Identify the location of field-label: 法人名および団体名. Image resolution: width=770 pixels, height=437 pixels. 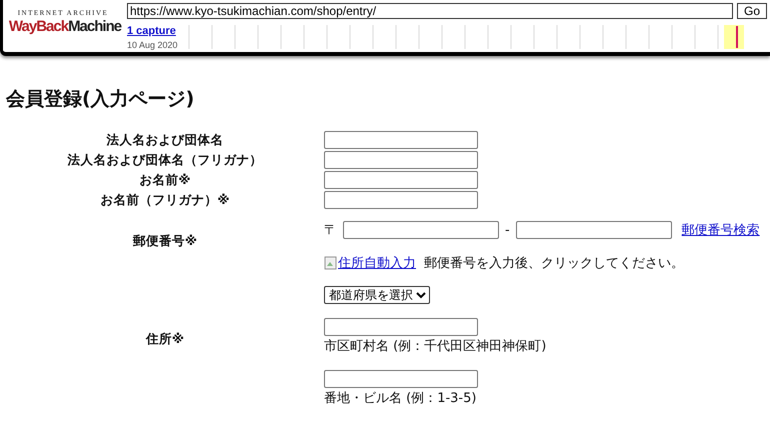
(165, 139).